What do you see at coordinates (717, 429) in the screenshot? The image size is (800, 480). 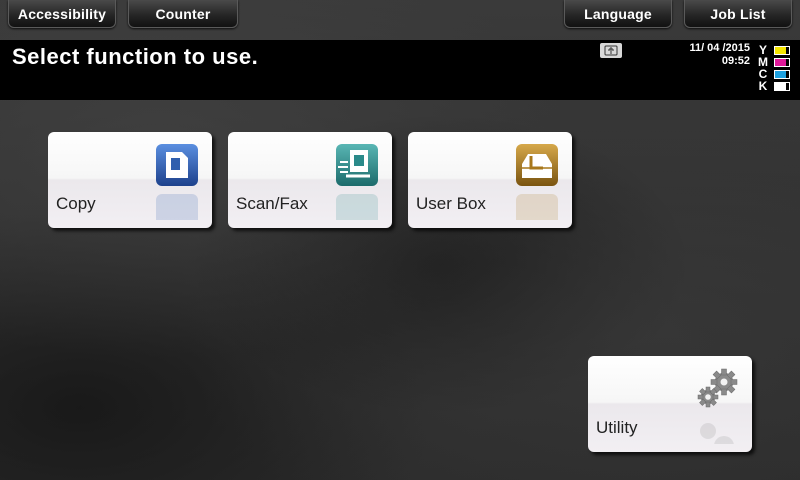 I see `gear-icon-reflection` at bounding box center [717, 429].